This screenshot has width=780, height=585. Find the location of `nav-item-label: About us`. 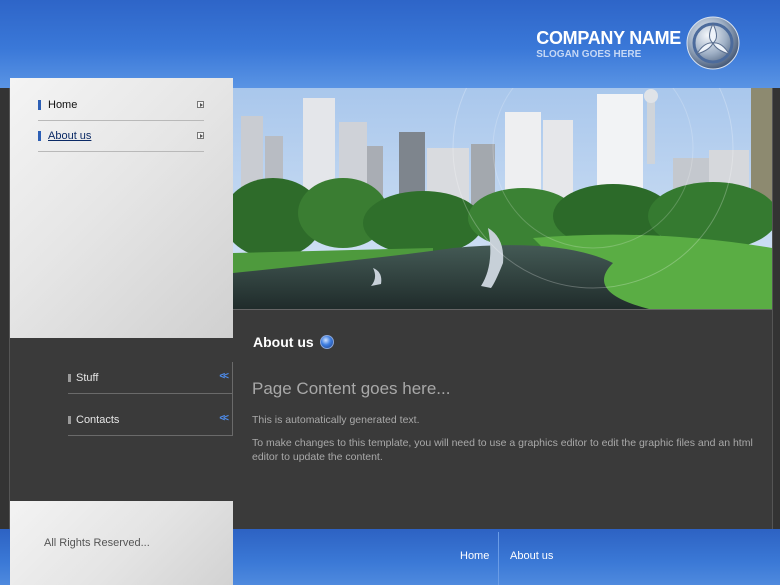

nav-item-label: About us is located at coordinates (70, 136).